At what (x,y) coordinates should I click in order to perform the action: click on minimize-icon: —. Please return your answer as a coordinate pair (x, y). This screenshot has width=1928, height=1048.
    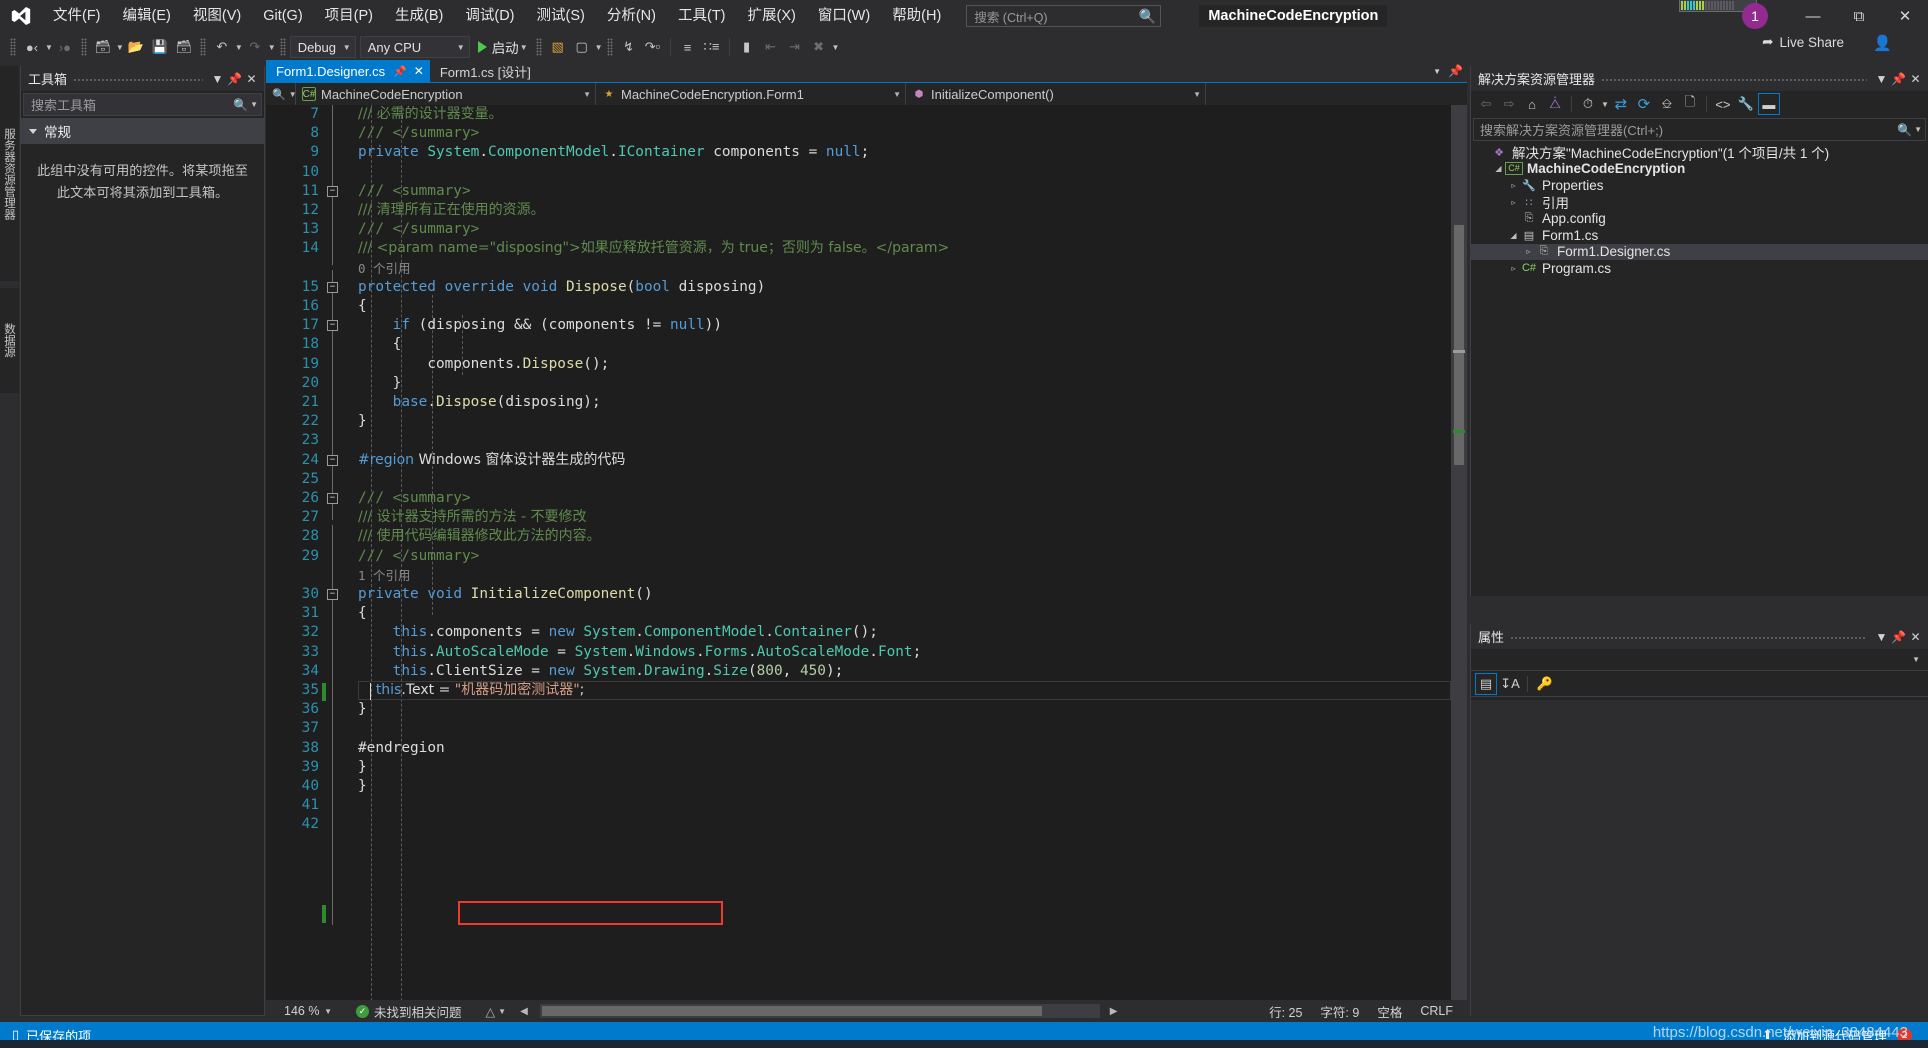
    Looking at the image, I should click on (1813, 16).